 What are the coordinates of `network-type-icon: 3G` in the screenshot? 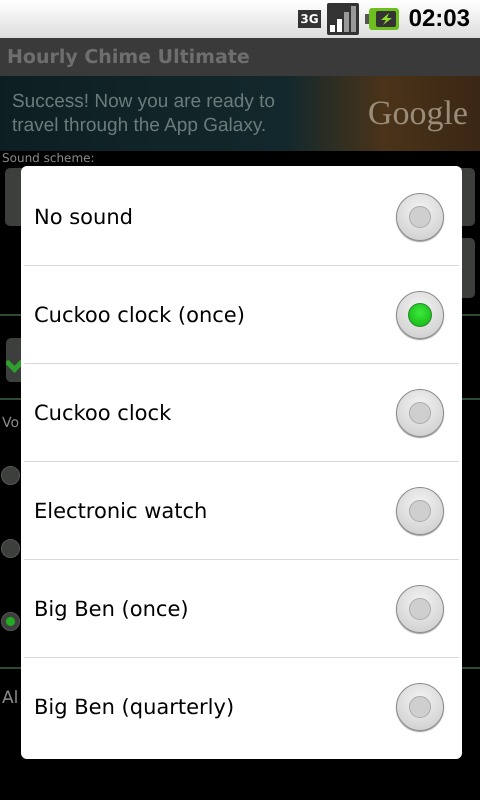 It's located at (309, 19).